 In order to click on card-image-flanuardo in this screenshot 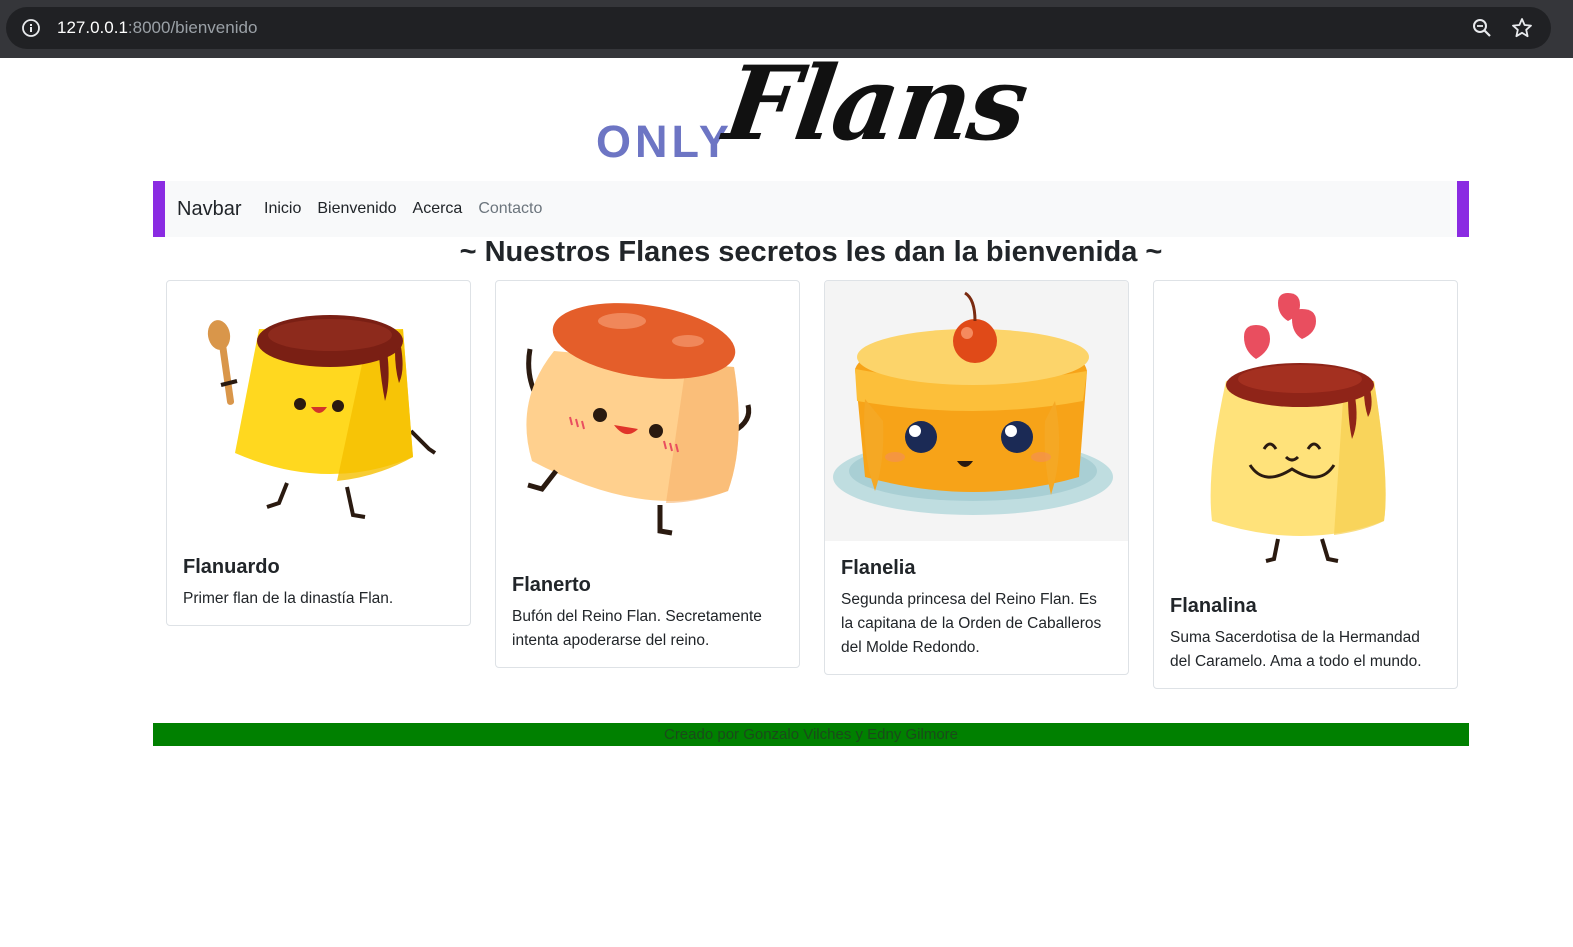, I will do `click(318, 418)`.